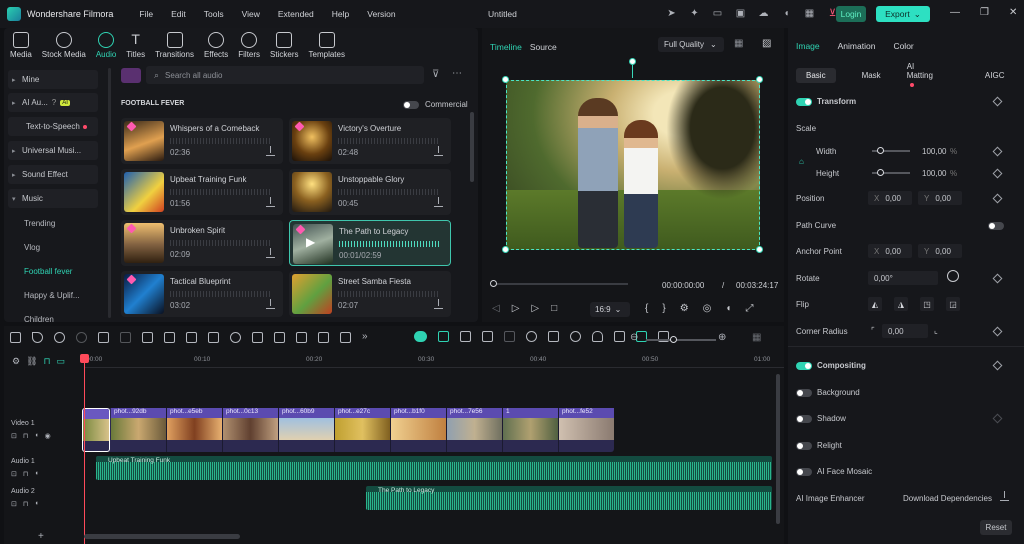  Describe the element at coordinates (996, 527) in the screenshot. I see `reset-button: Reset` at that location.